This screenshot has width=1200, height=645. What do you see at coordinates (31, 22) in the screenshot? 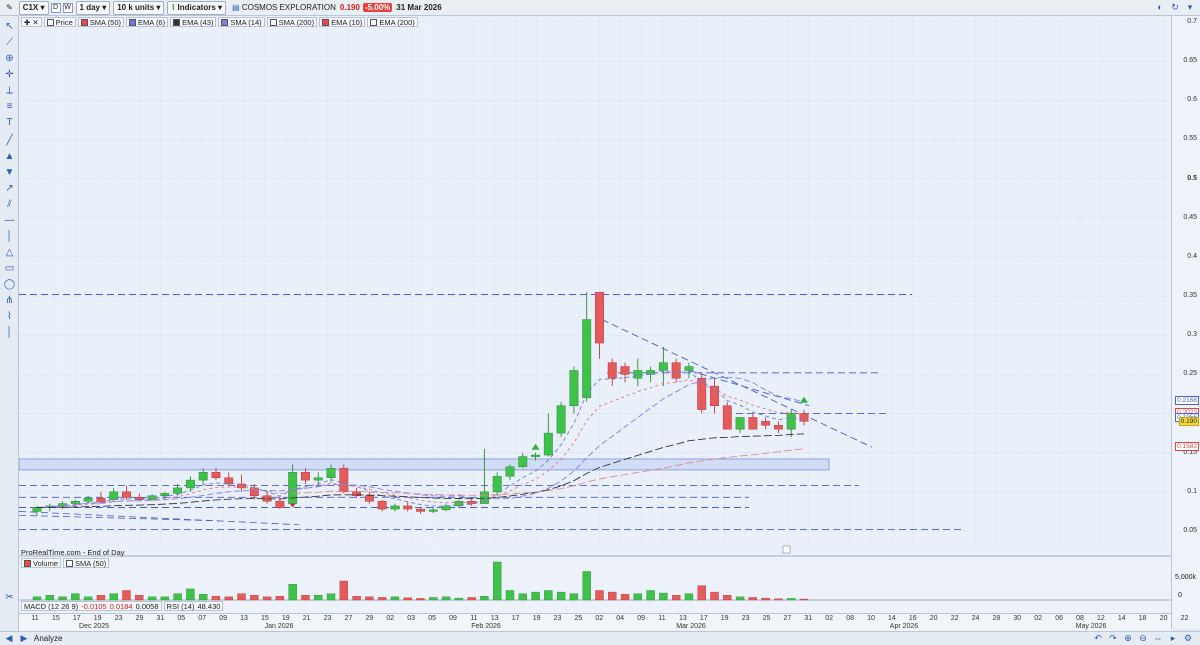
I see `legend-controls: ✚ ✕` at bounding box center [31, 22].